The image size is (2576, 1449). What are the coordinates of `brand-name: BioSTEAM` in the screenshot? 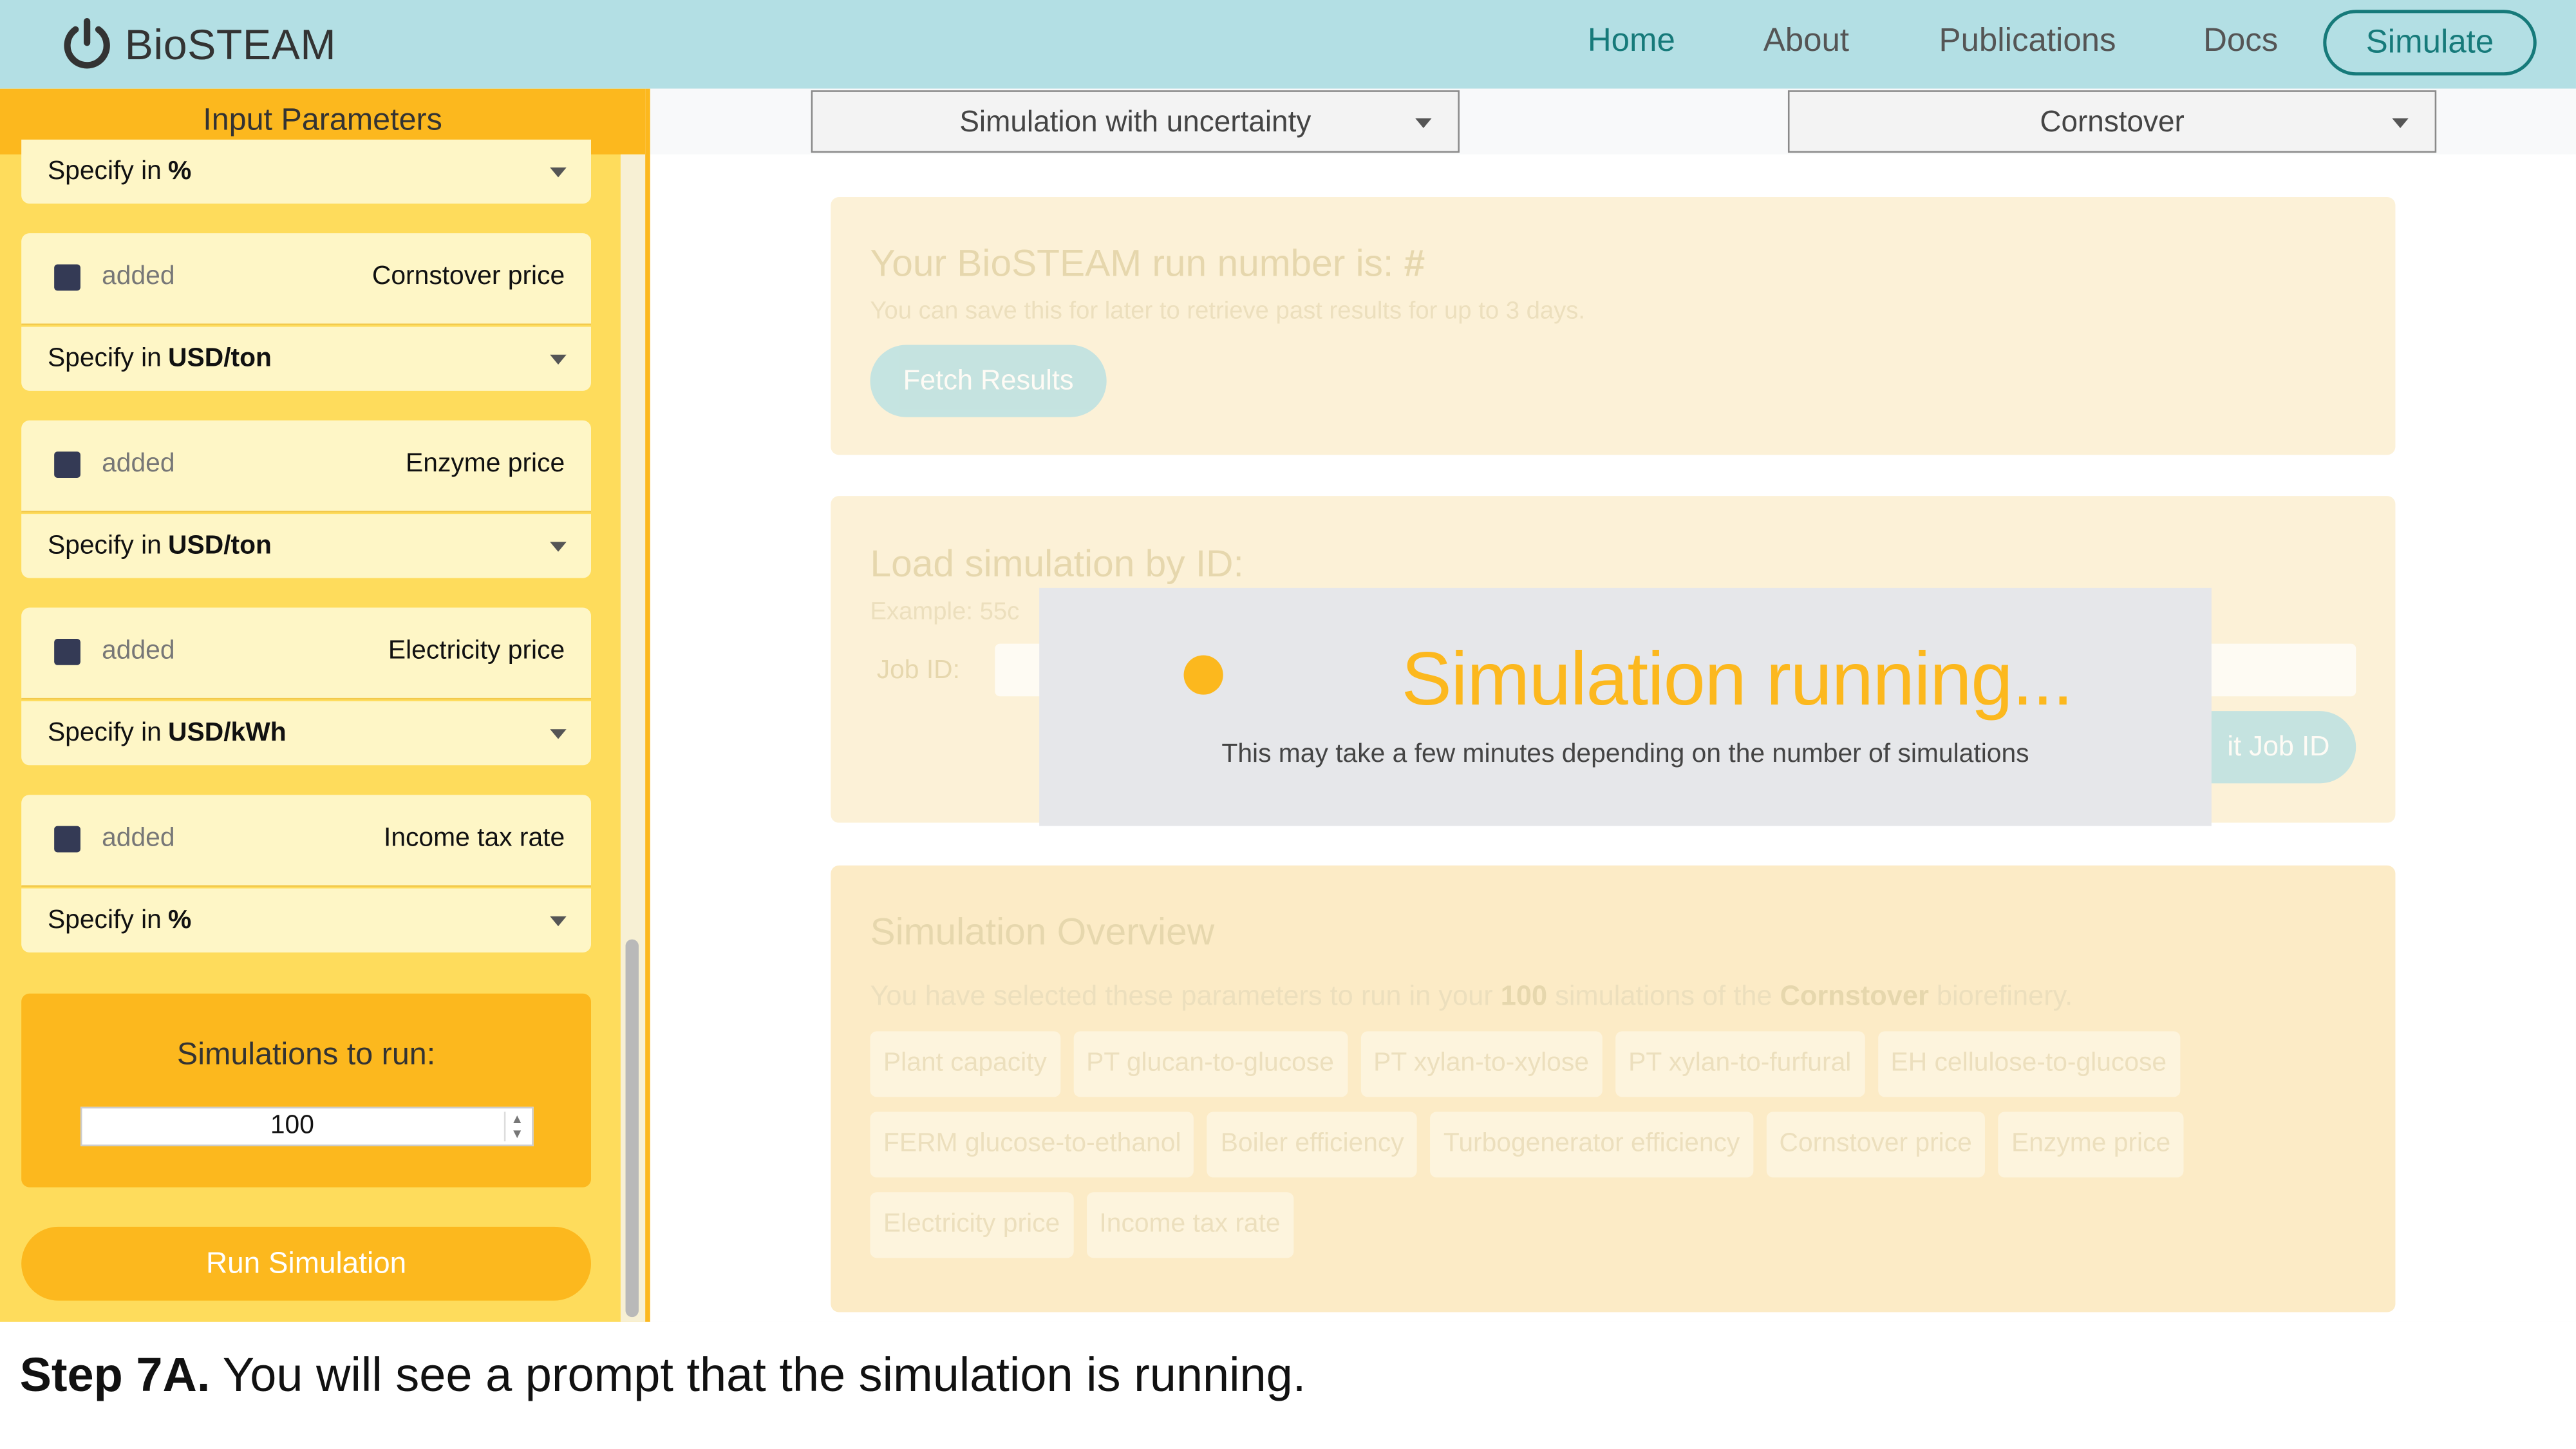 It's located at (230, 44).